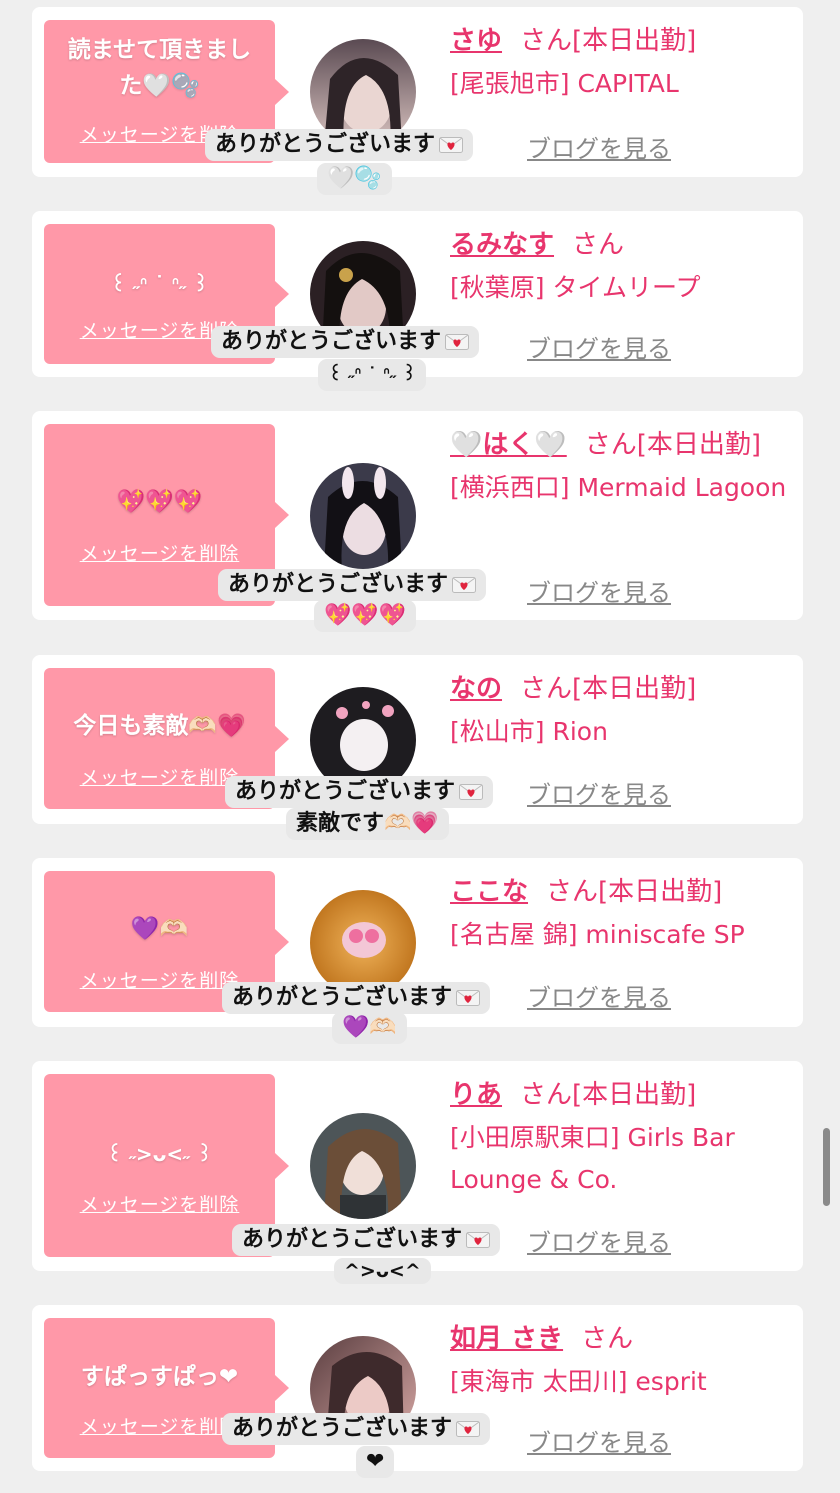 This screenshot has height=1493, width=840. Describe the element at coordinates (489, 892) in the screenshot. I see `cast-name-link: ここな` at that location.